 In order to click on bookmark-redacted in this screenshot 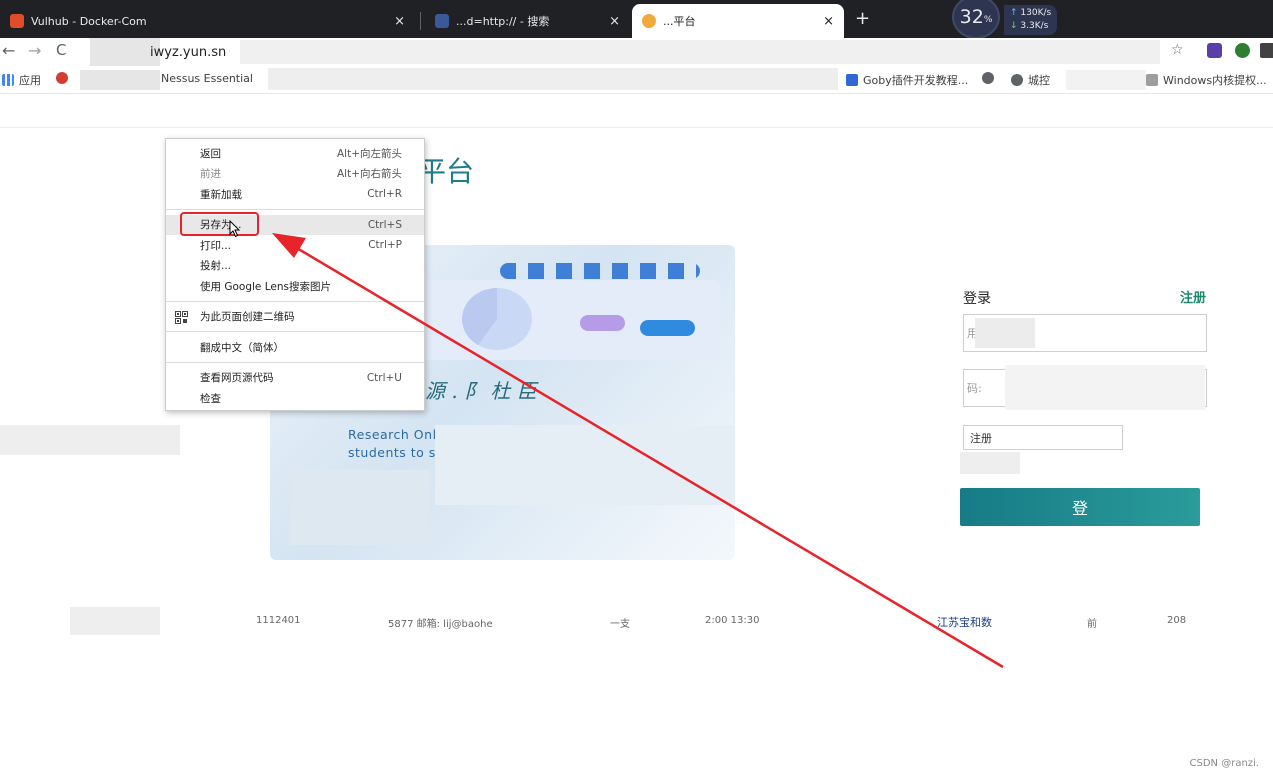, I will do `click(64, 78)`.